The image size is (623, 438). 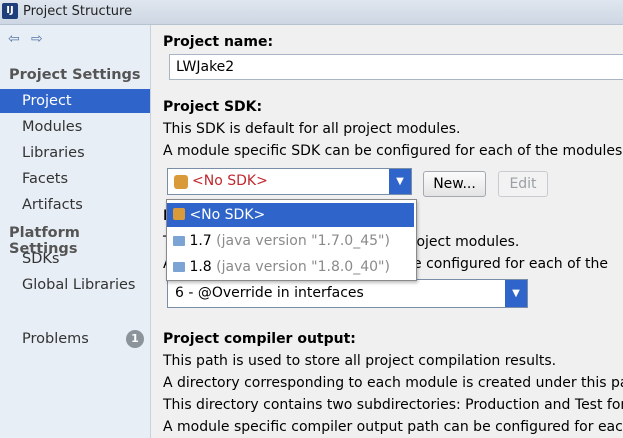 I want to click on project-settings-header: Project Settings, so click(x=75, y=75).